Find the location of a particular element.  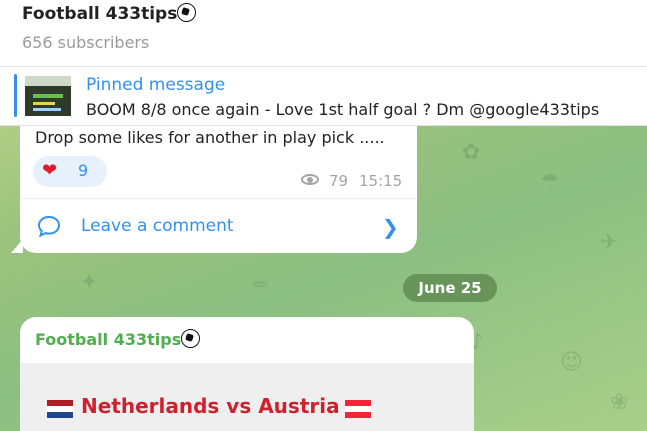

channel-title: Football 433tips is located at coordinates (109, 13).